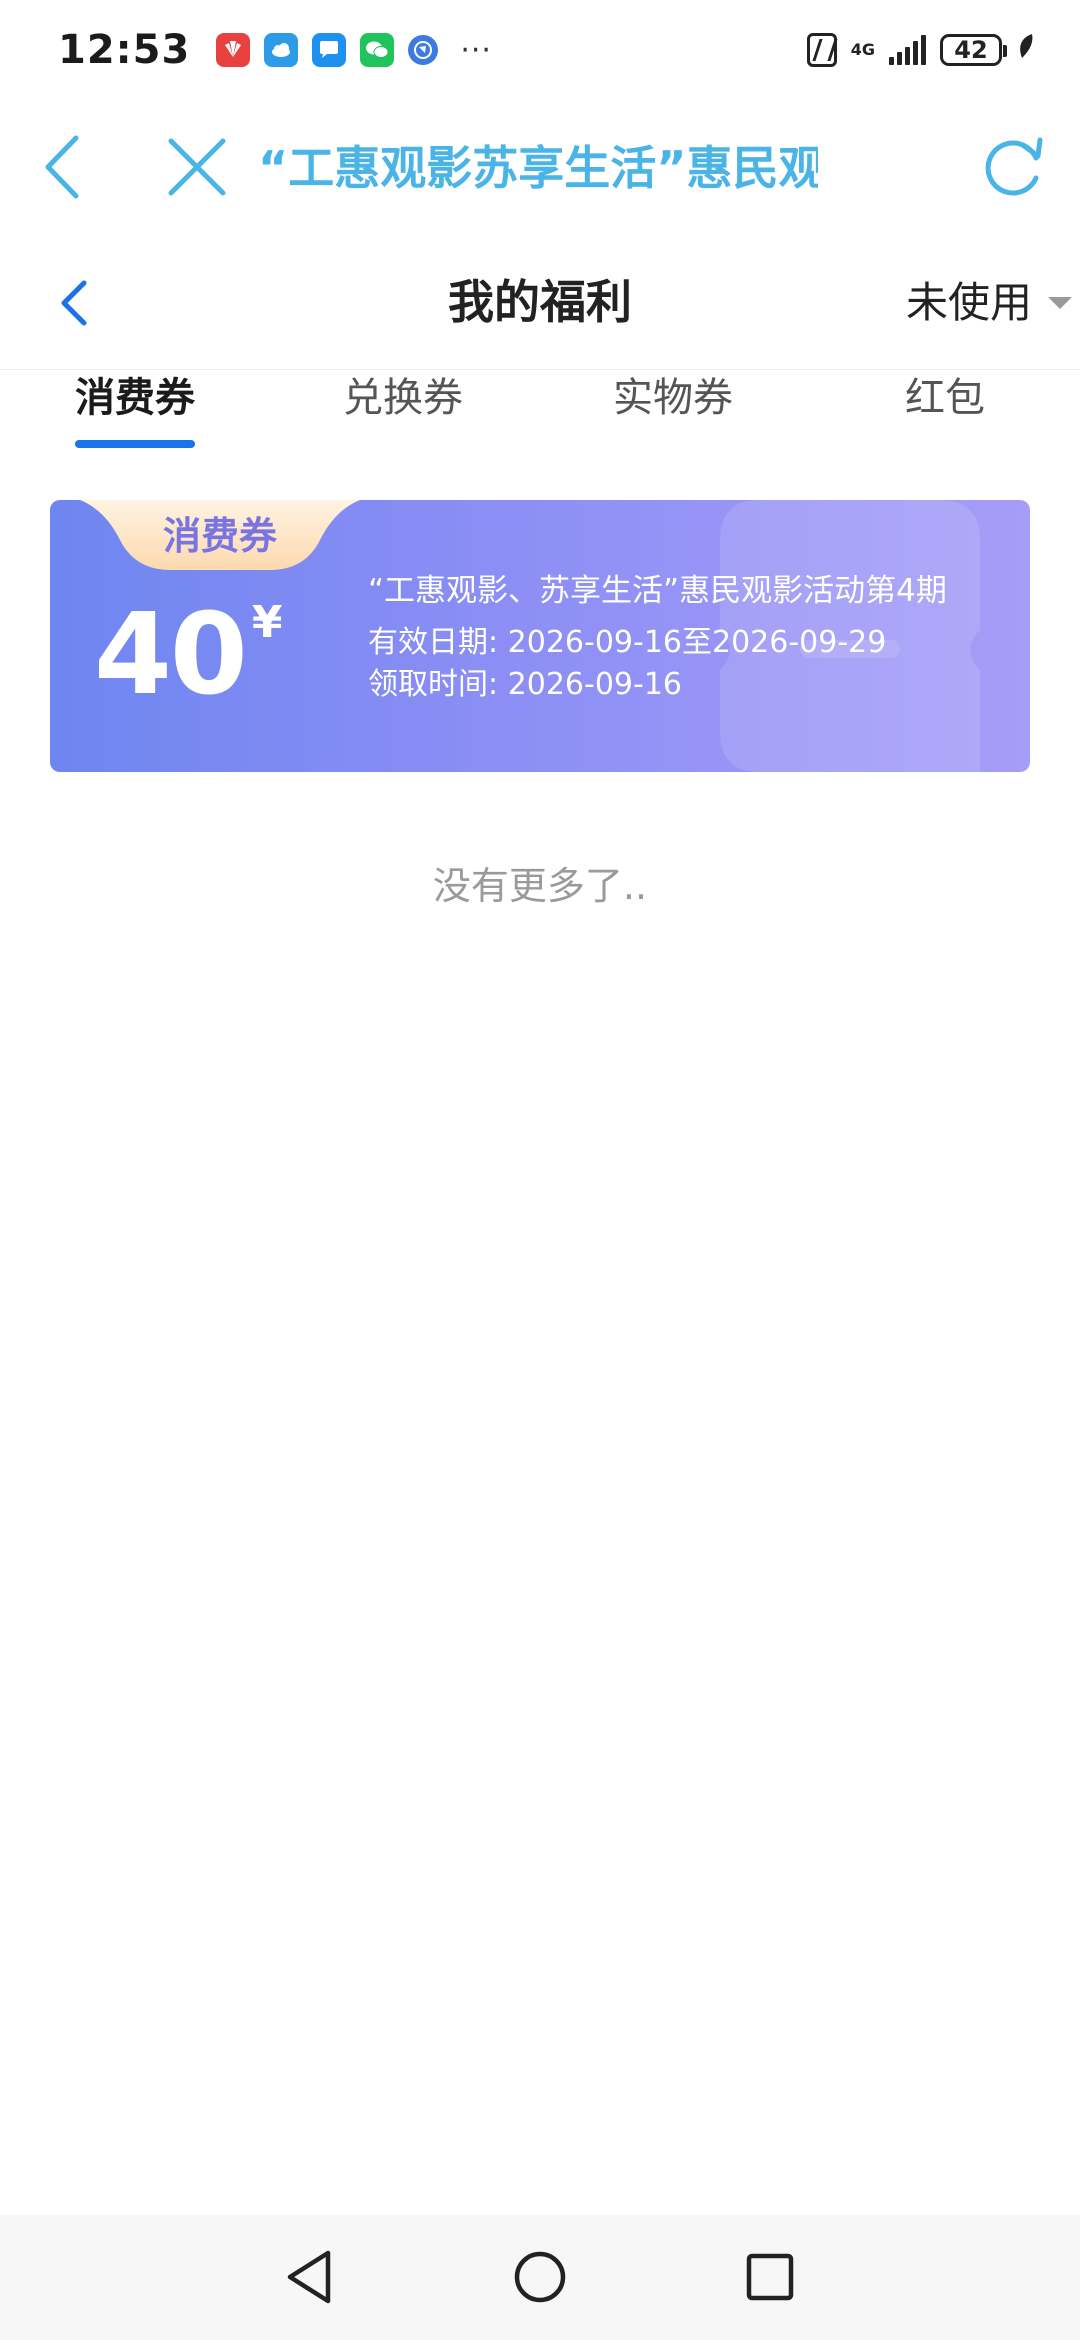 Image resolution: width=1080 pixels, height=2340 pixels. What do you see at coordinates (540, 50) in the screenshot?
I see `status-bar: 12:53 ··· 4G 42` at bounding box center [540, 50].